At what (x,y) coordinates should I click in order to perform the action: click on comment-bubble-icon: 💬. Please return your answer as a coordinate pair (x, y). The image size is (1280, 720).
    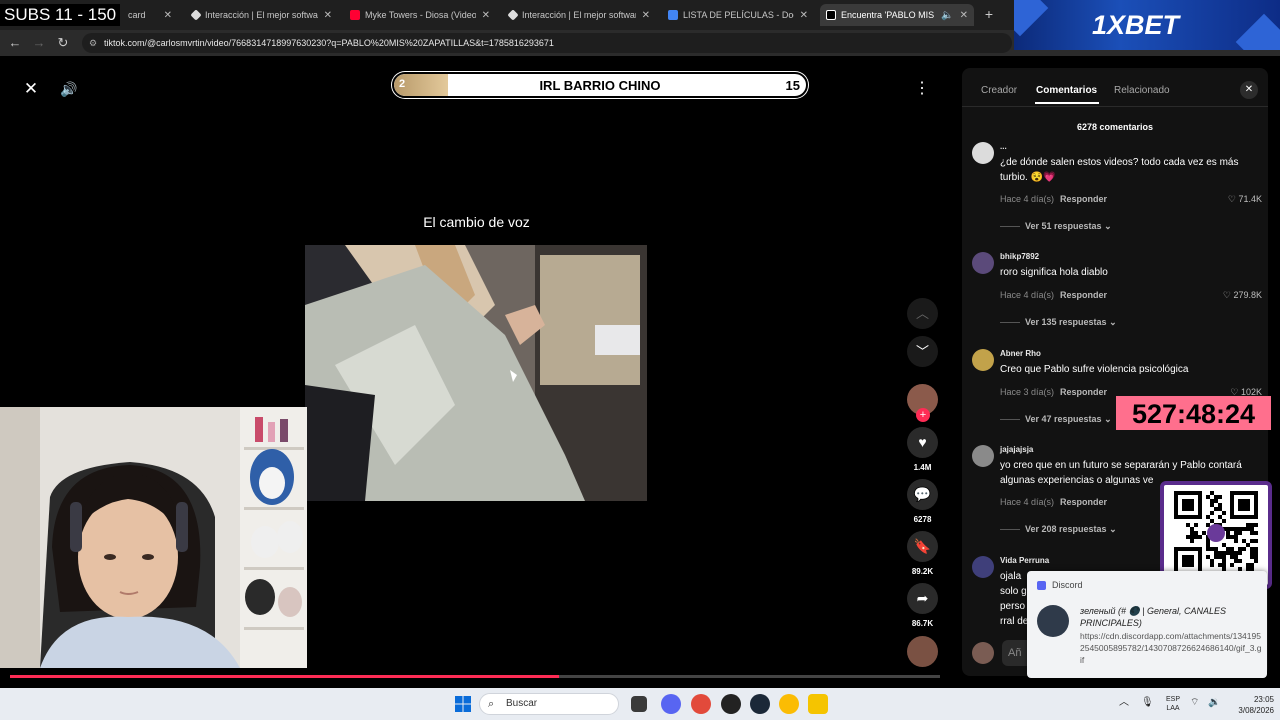
    Looking at the image, I should click on (922, 494).